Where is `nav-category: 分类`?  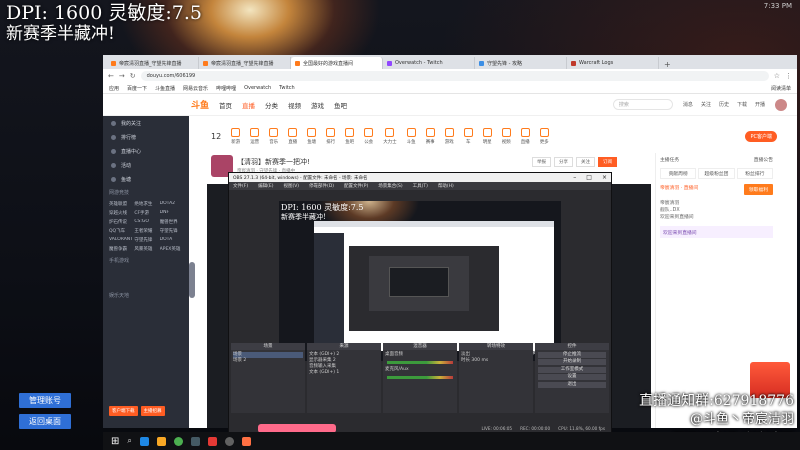
nav-category: 分类 is located at coordinates (271, 105).